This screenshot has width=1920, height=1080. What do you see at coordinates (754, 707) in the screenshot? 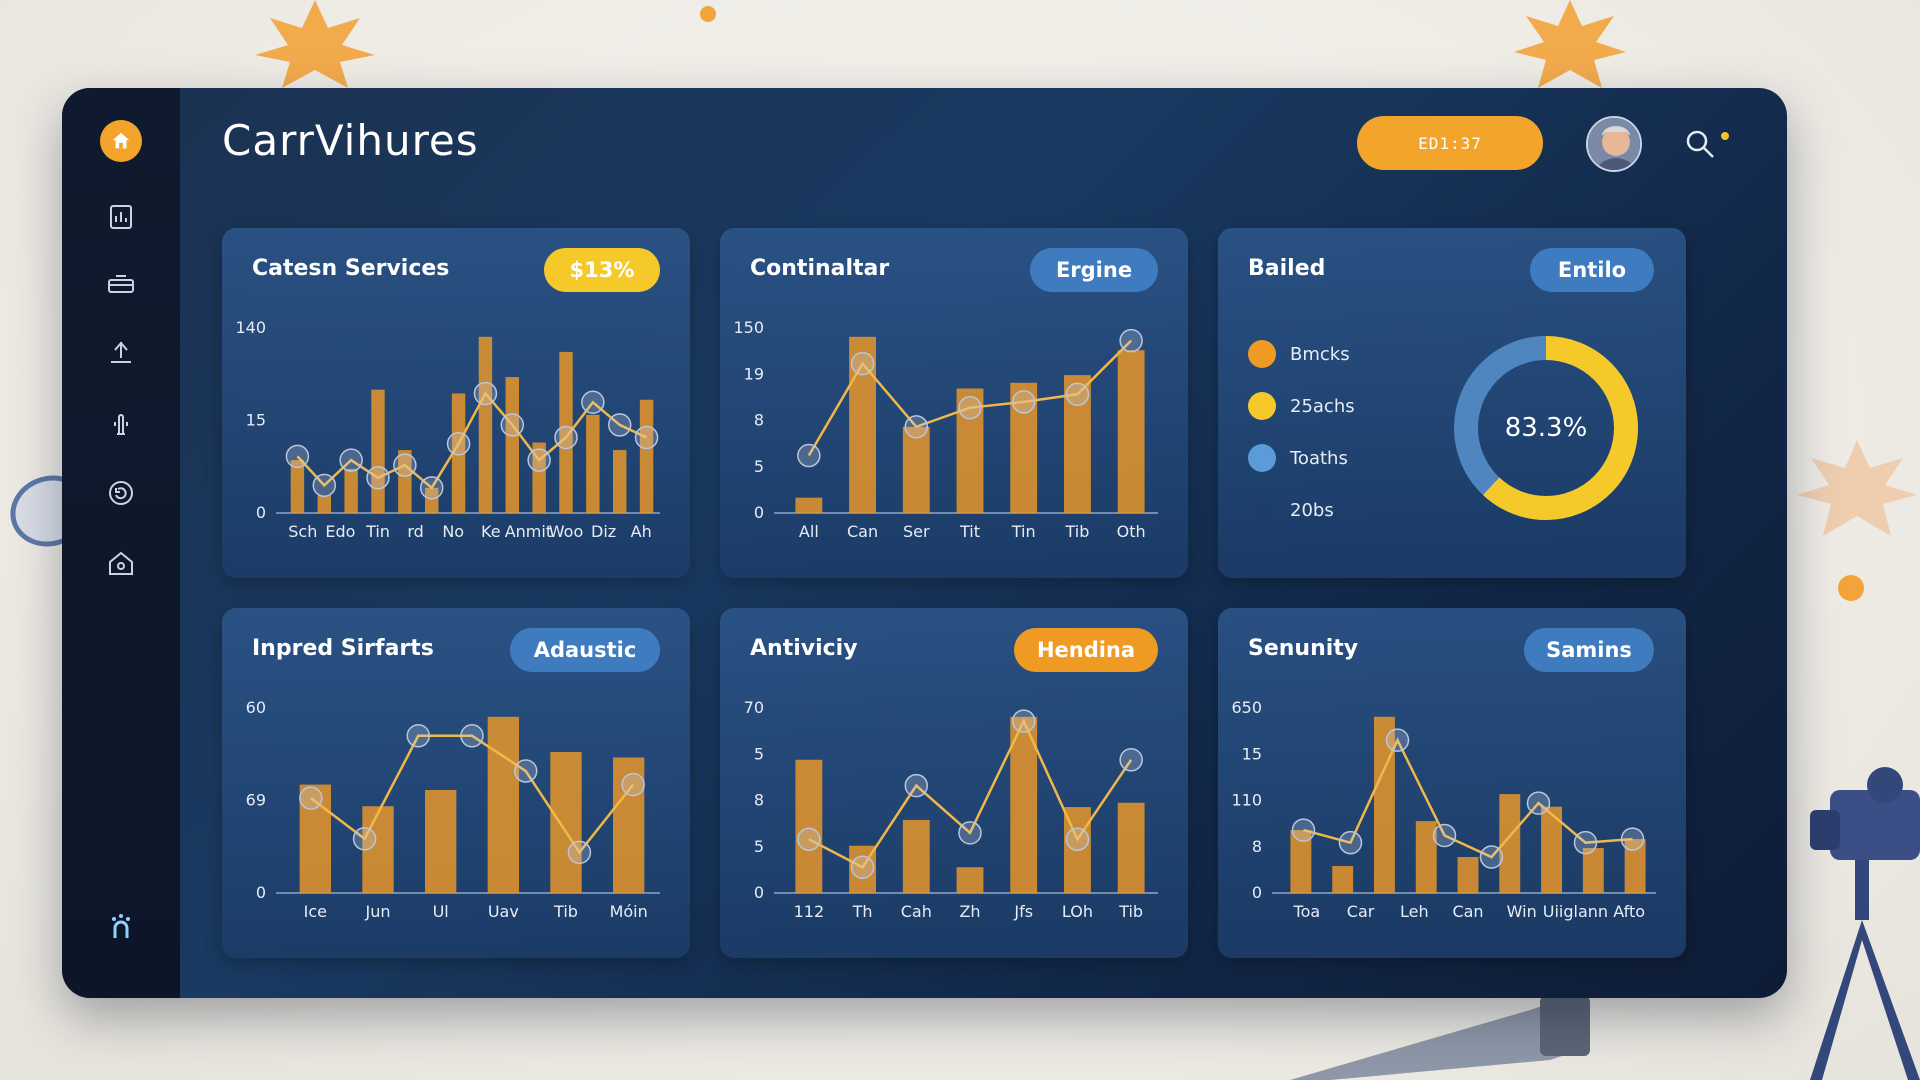
I see `y-tick-label: 70` at bounding box center [754, 707].